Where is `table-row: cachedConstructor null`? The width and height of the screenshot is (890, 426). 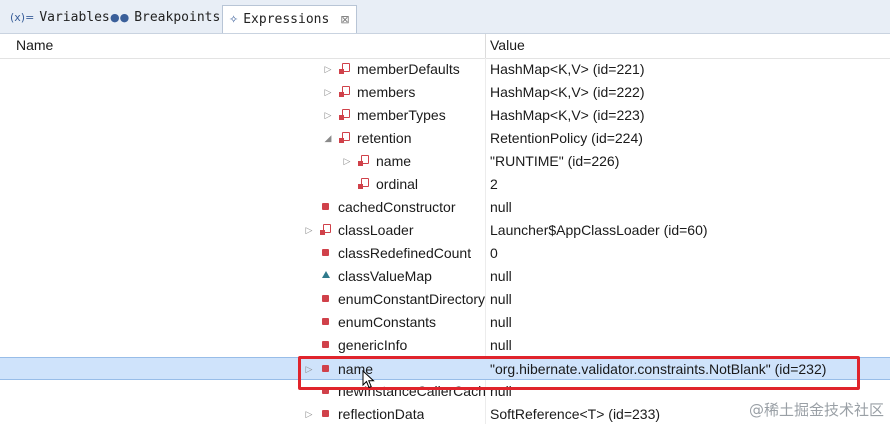
table-row: cachedConstructor null is located at coordinates (445, 207).